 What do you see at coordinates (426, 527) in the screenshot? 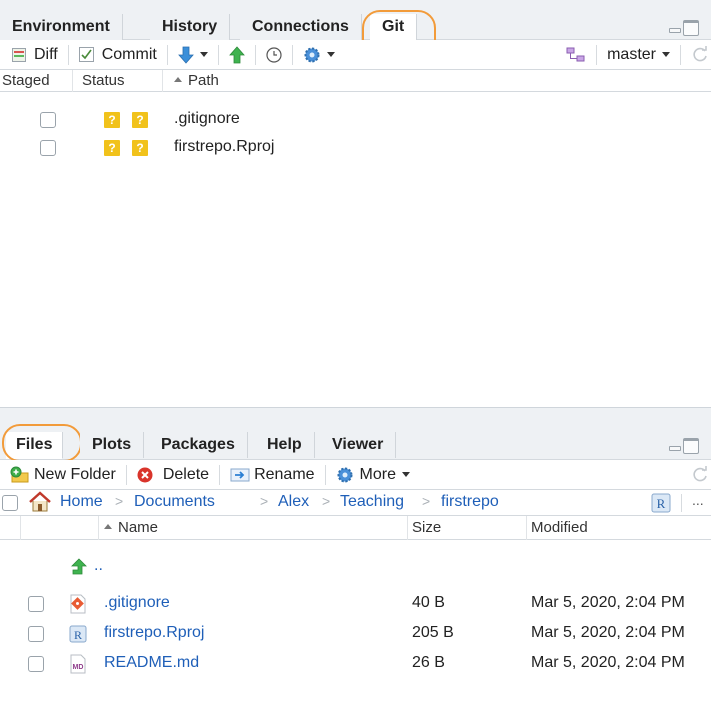
I see `column-size: Size` at bounding box center [426, 527].